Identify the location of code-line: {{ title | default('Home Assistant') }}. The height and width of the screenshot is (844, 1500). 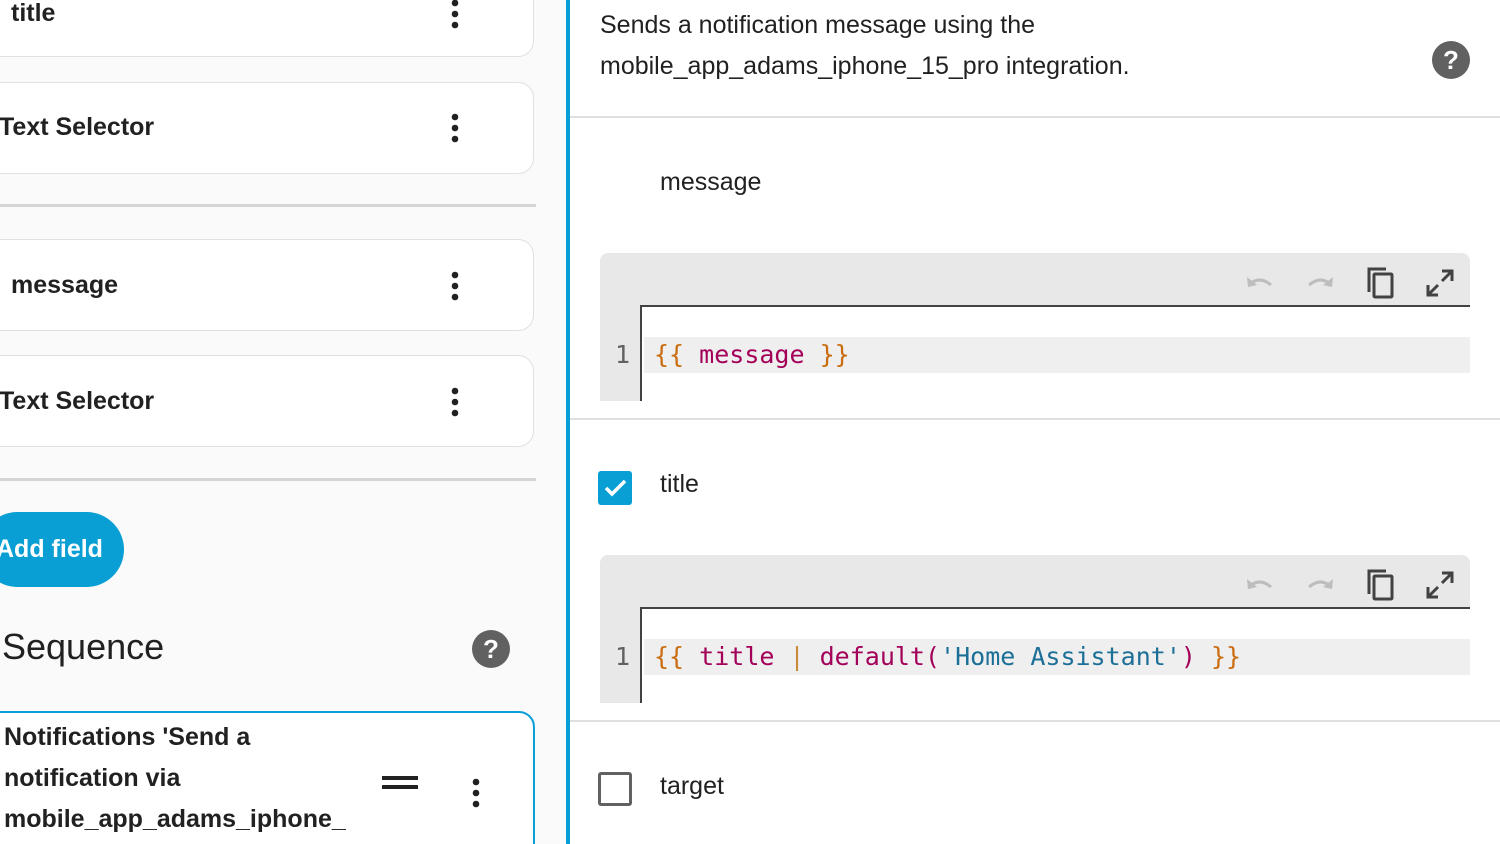
(1057, 657).